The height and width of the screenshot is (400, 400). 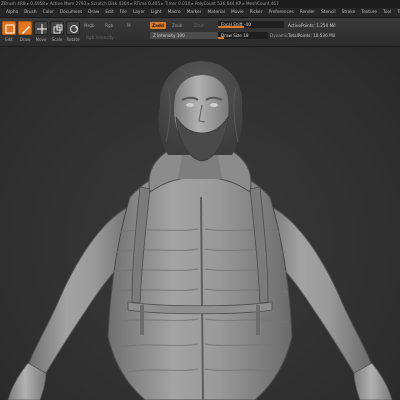 I want to click on active-points: ActivePoints: 1.250 Mil, so click(x=312, y=25).